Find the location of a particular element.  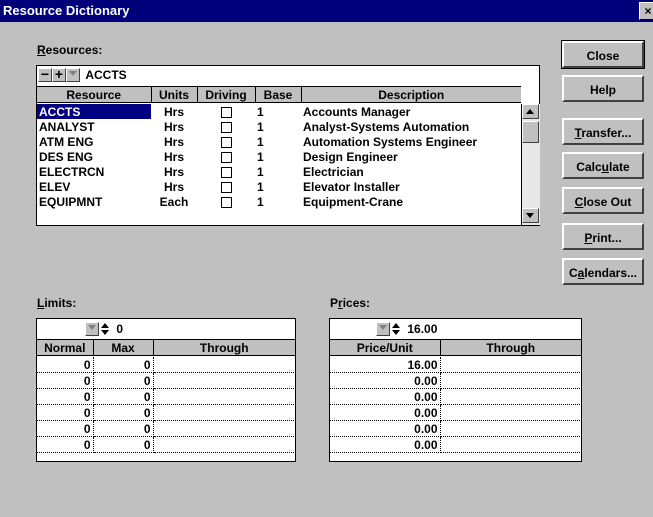

column-header-units: Units is located at coordinates (174, 94).